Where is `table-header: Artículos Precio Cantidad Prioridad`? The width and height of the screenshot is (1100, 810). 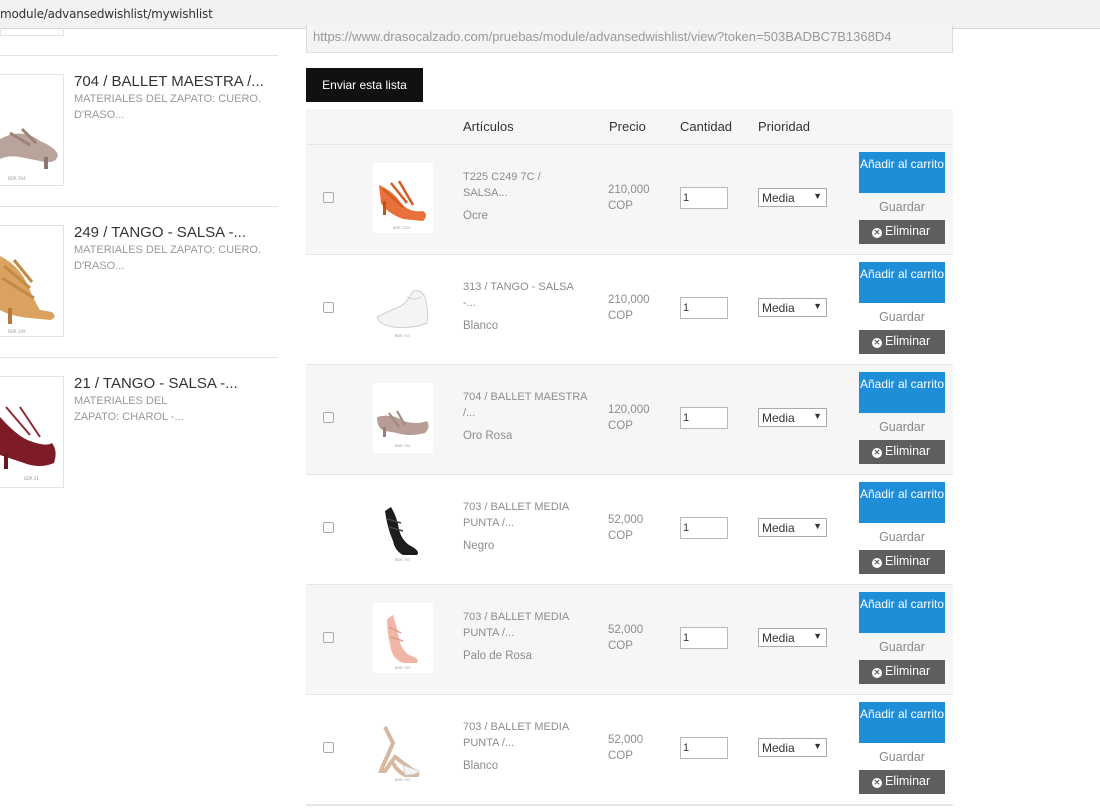 table-header: Artículos Precio Cantidad Prioridad is located at coordinates (629, 127).